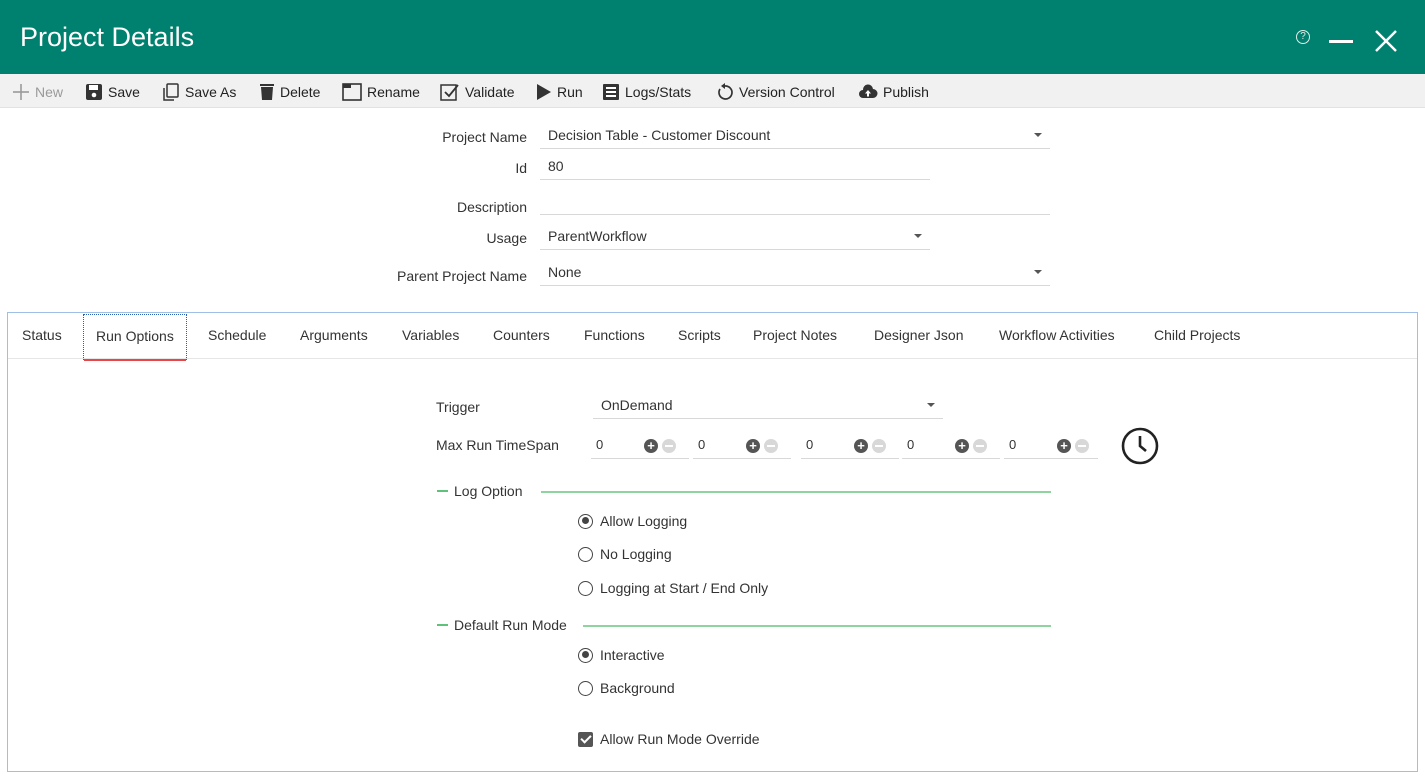 The width and height of the screenshot is (1425, 781). What do you see at coordinates (556, 166) in the screenshot?
I see `id-value: 80` at bounding box center [556, 166].